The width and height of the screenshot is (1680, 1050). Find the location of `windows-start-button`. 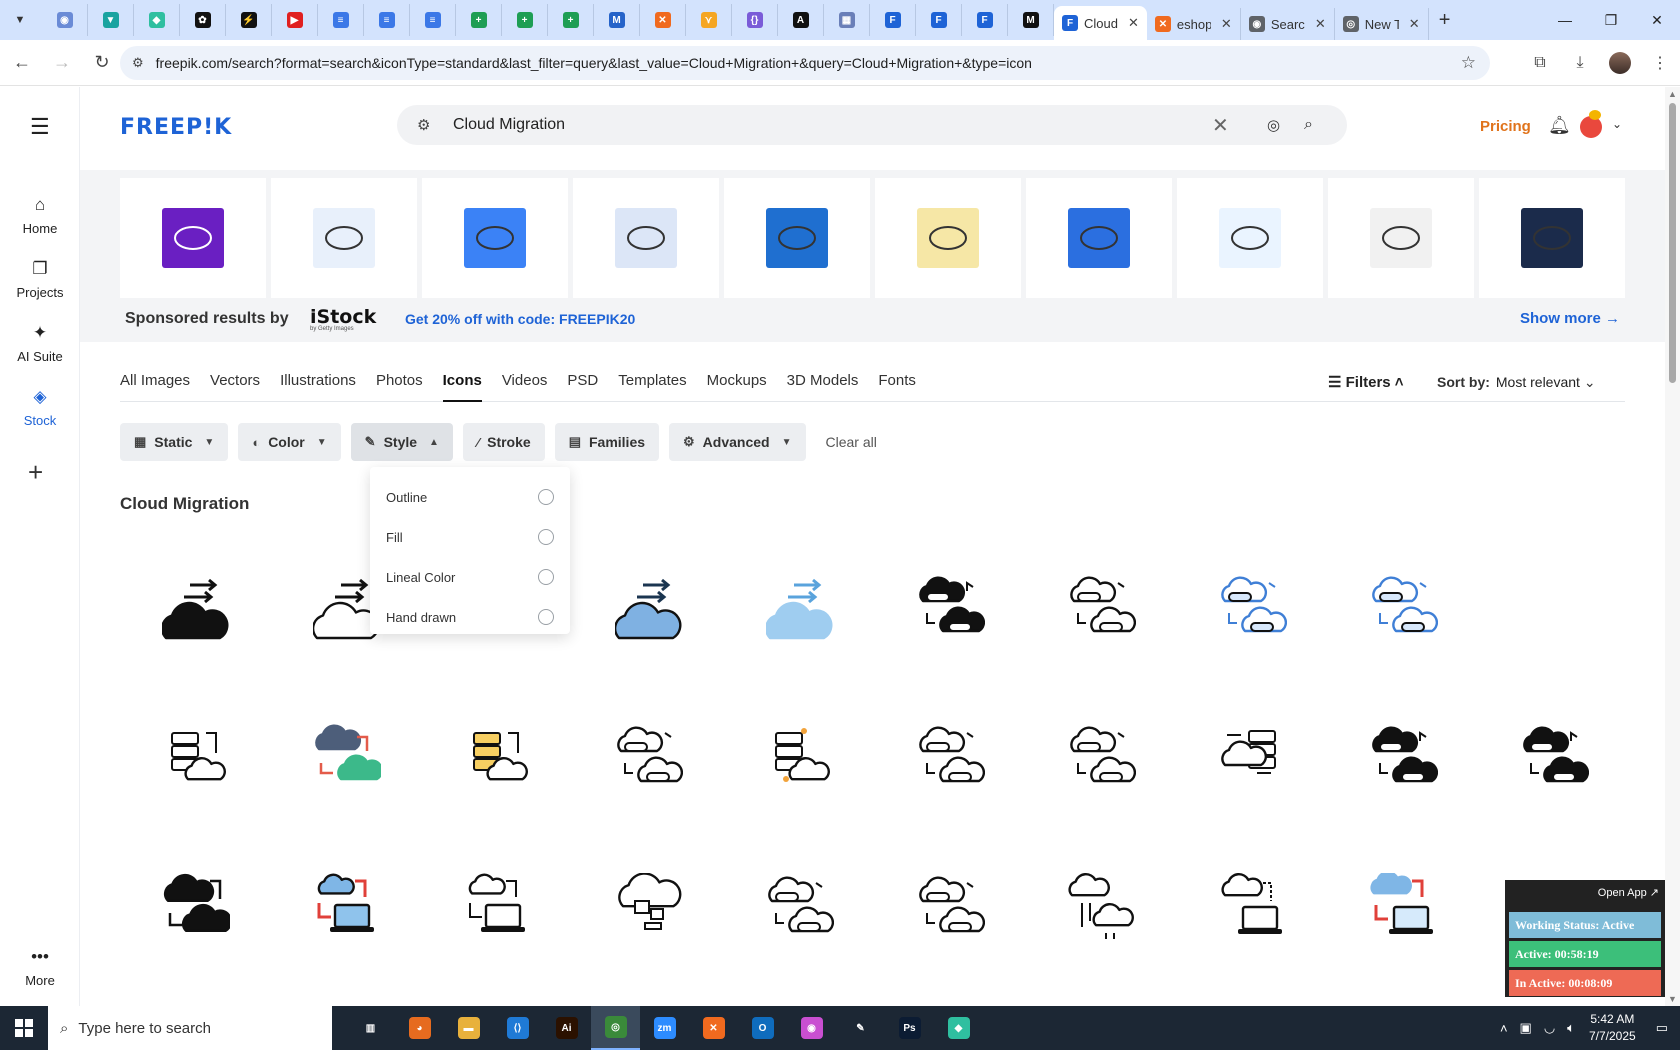

windows-start-button is located at coordinates (24, 1028).